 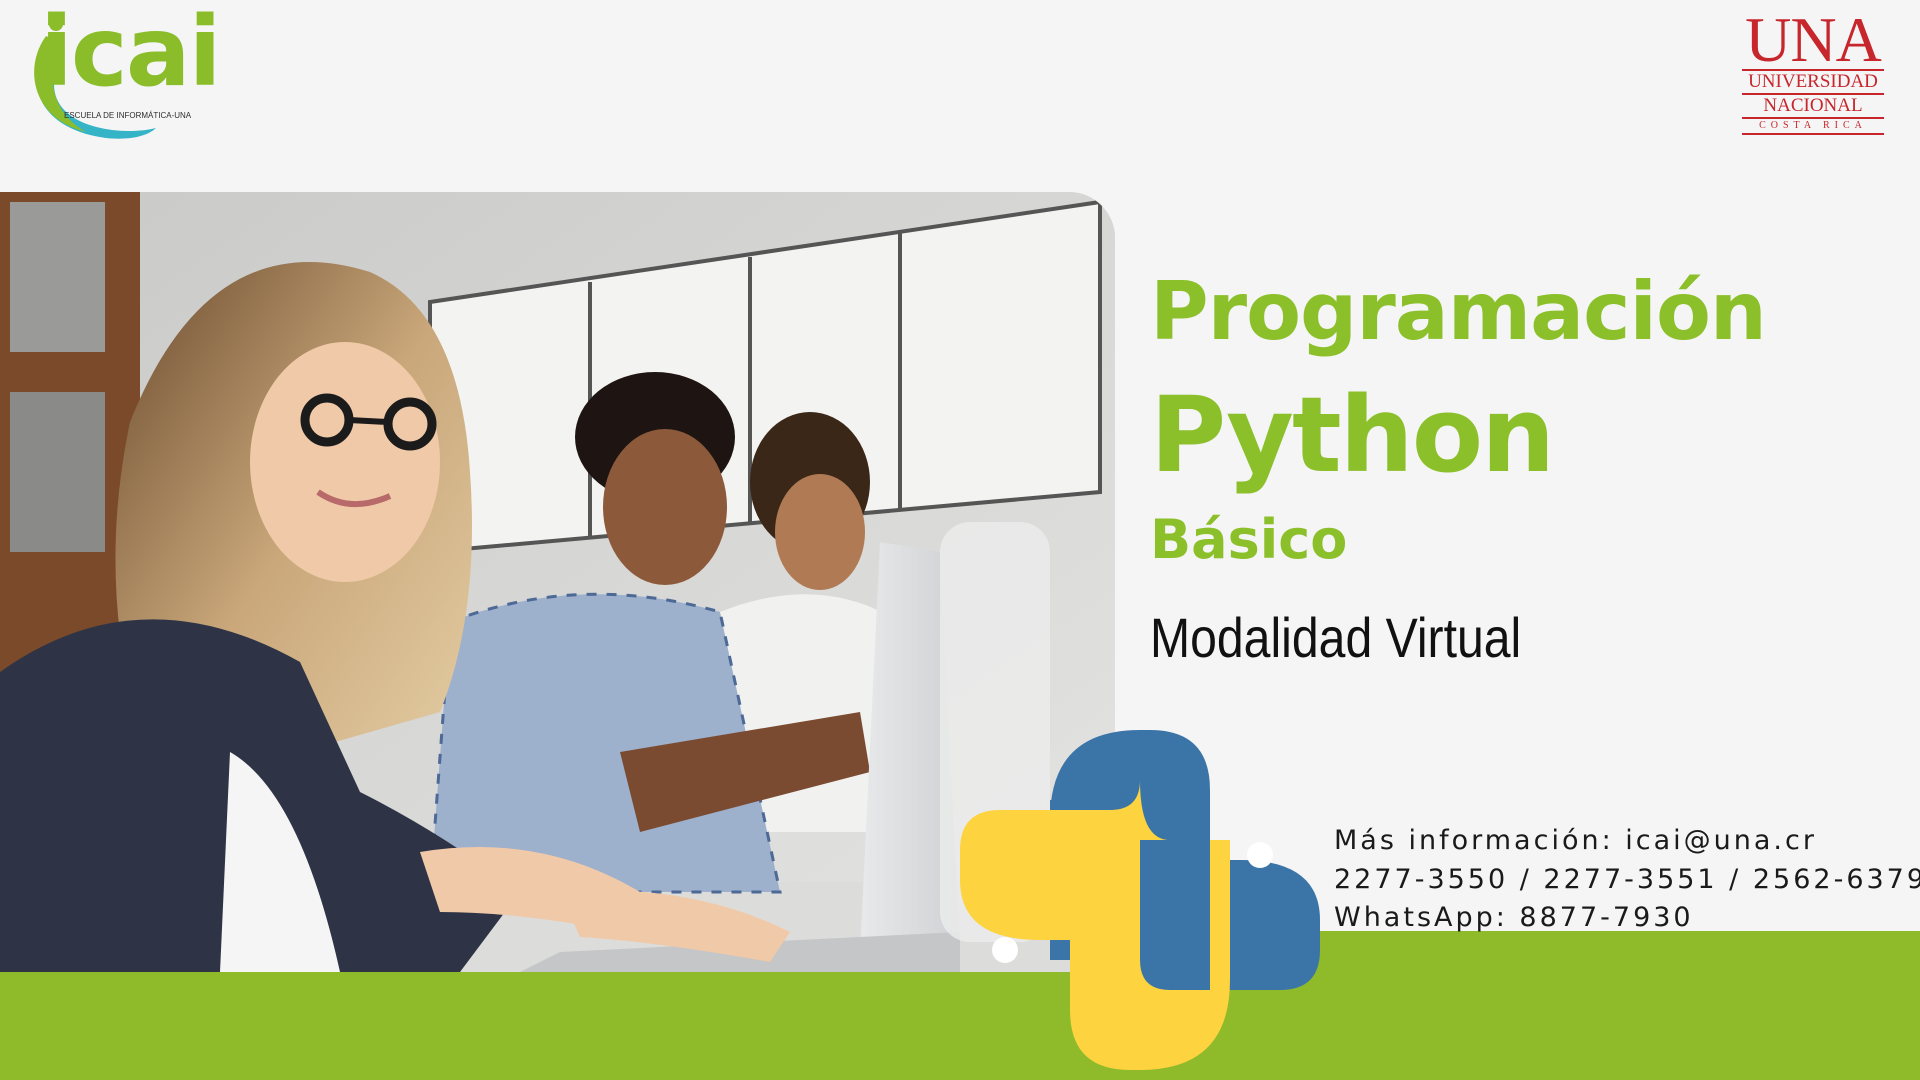 I want to click on contact-phones: 2277-3550 / 2277-3551 / 2562-6379, so click(x=1627, y=879).